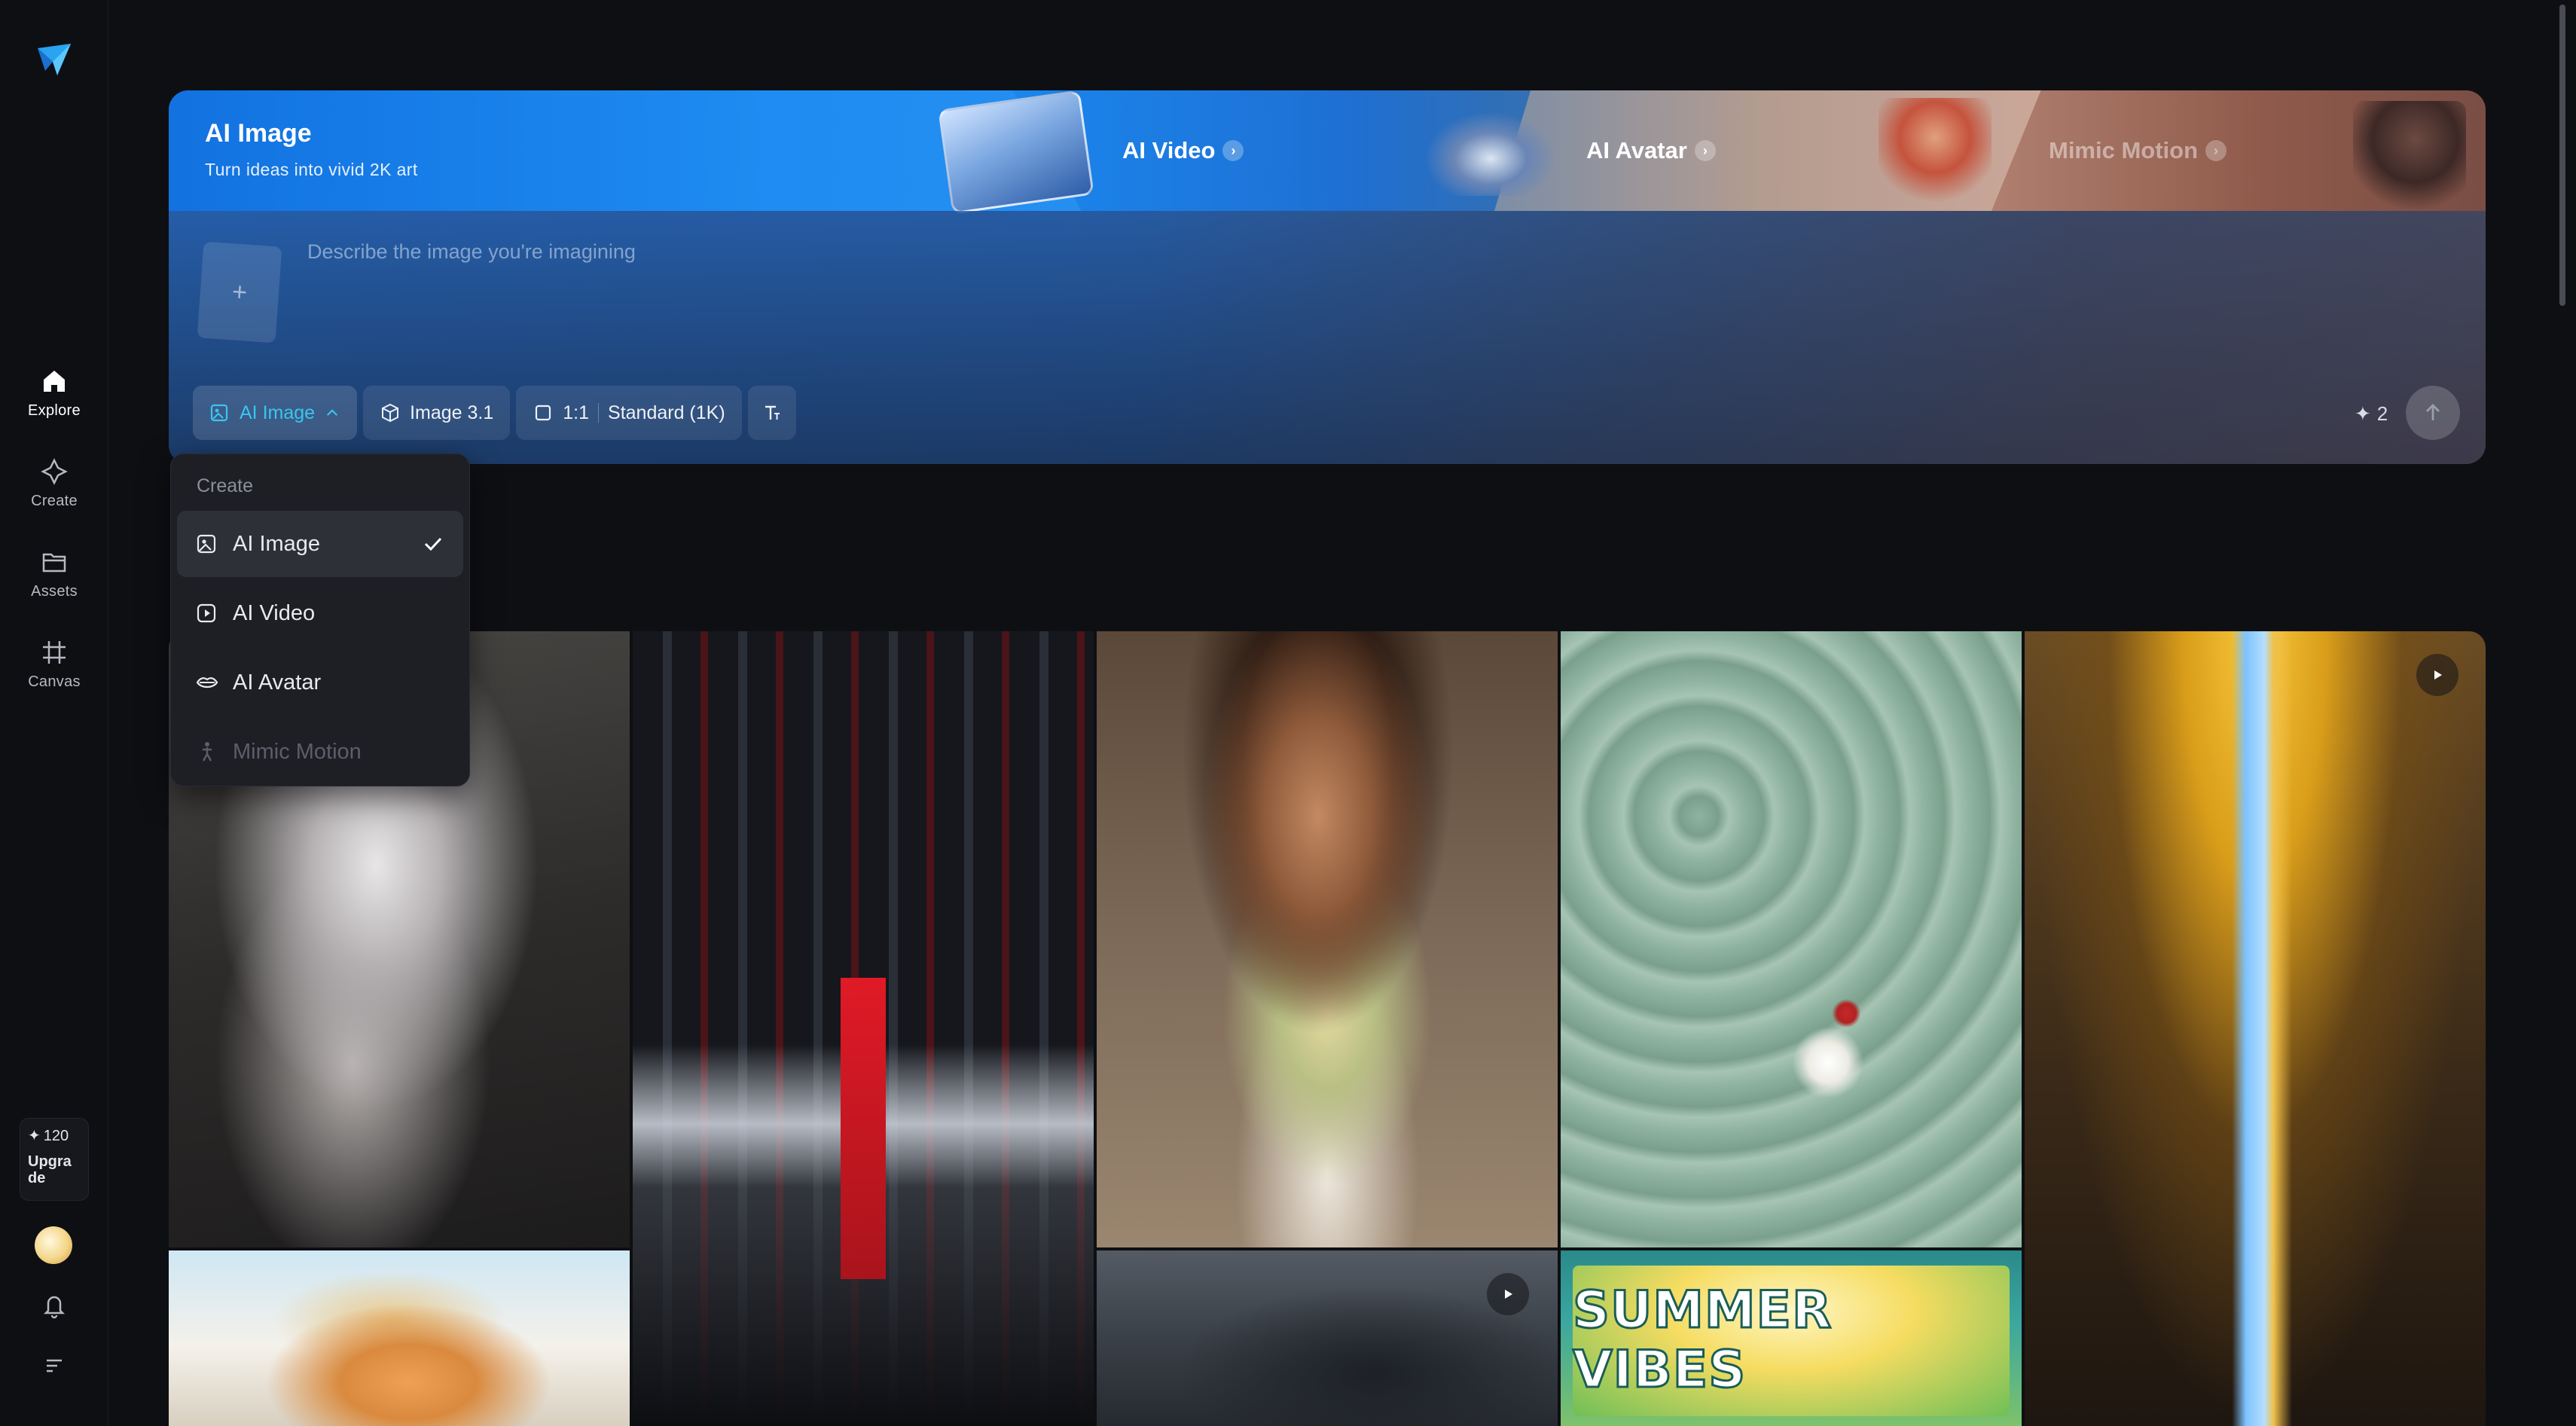 The height and width of the screenshot is (1426, 2576). Describe the element at coordinates (1792, 939) in the screenshot. I see `gallery-item-leaves-rider` at that location.